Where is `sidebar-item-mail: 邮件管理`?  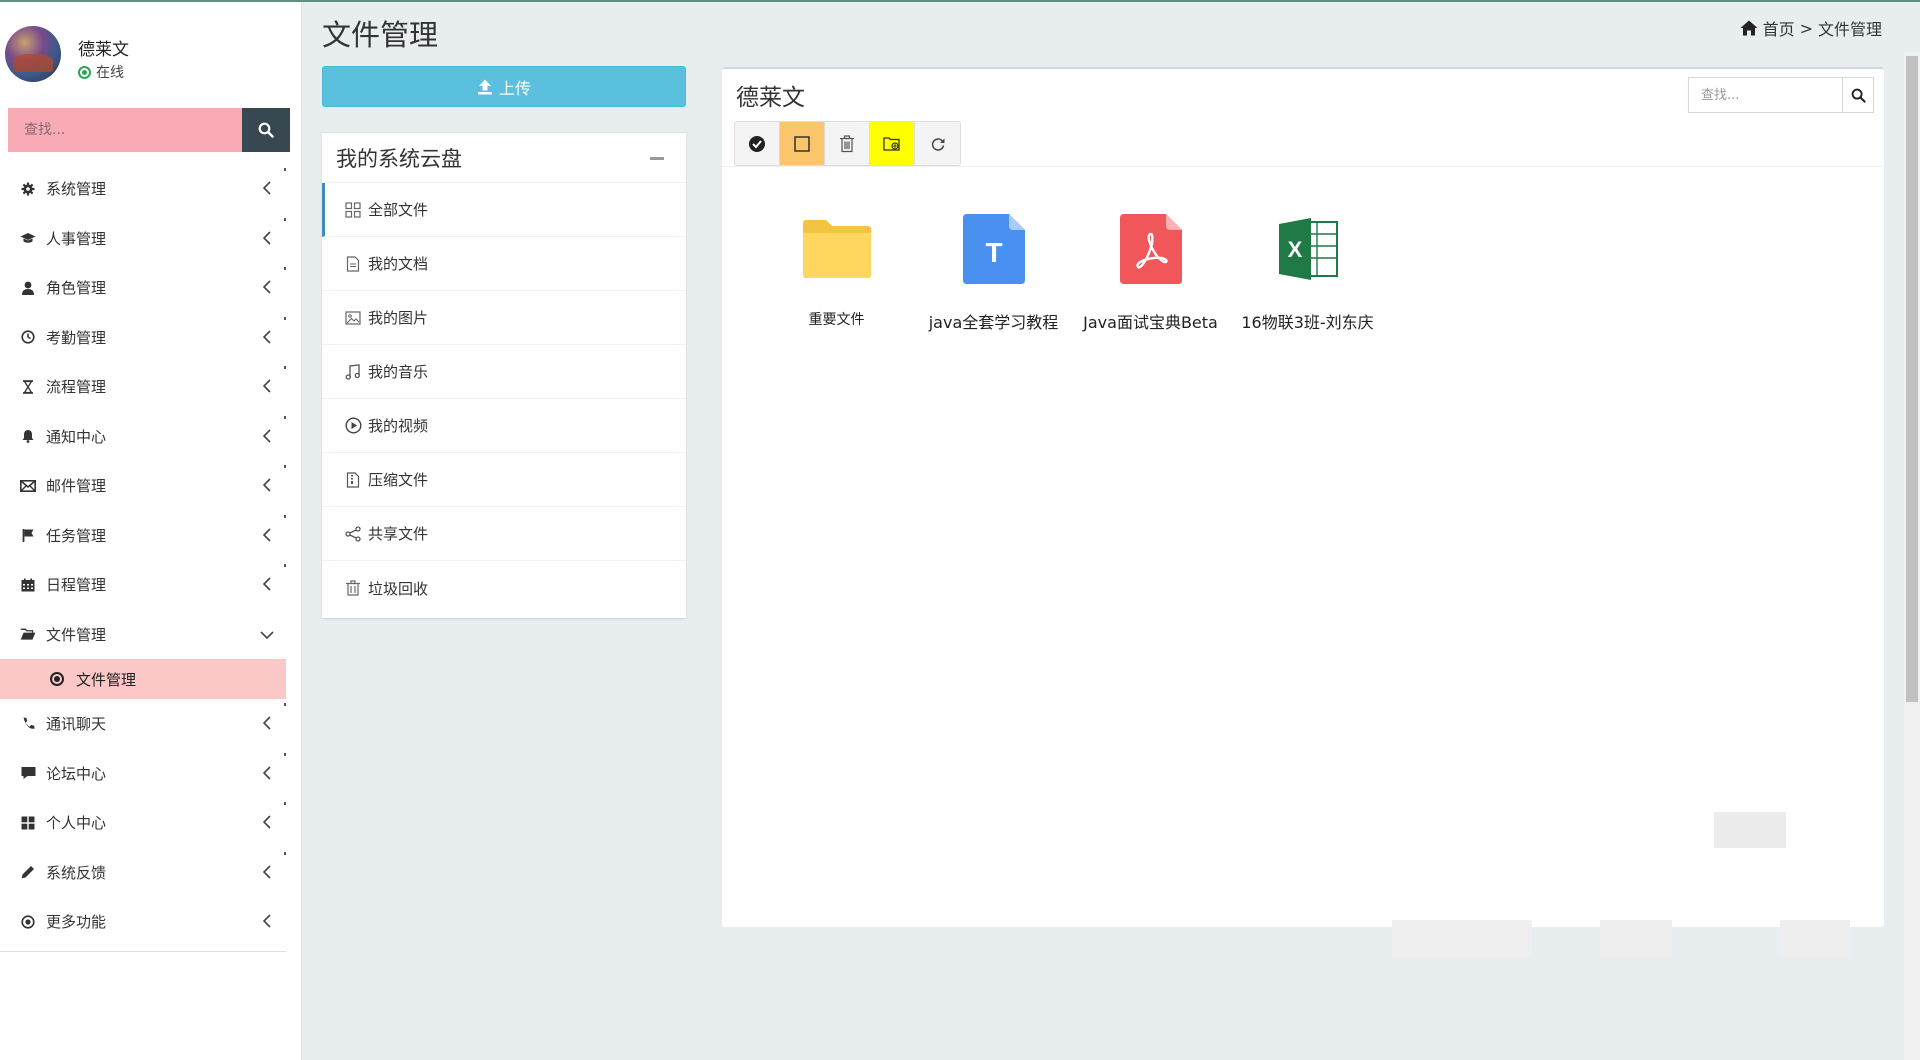
sidebar-item-mail: 邮件管理 is located at coordinates (143, 486).